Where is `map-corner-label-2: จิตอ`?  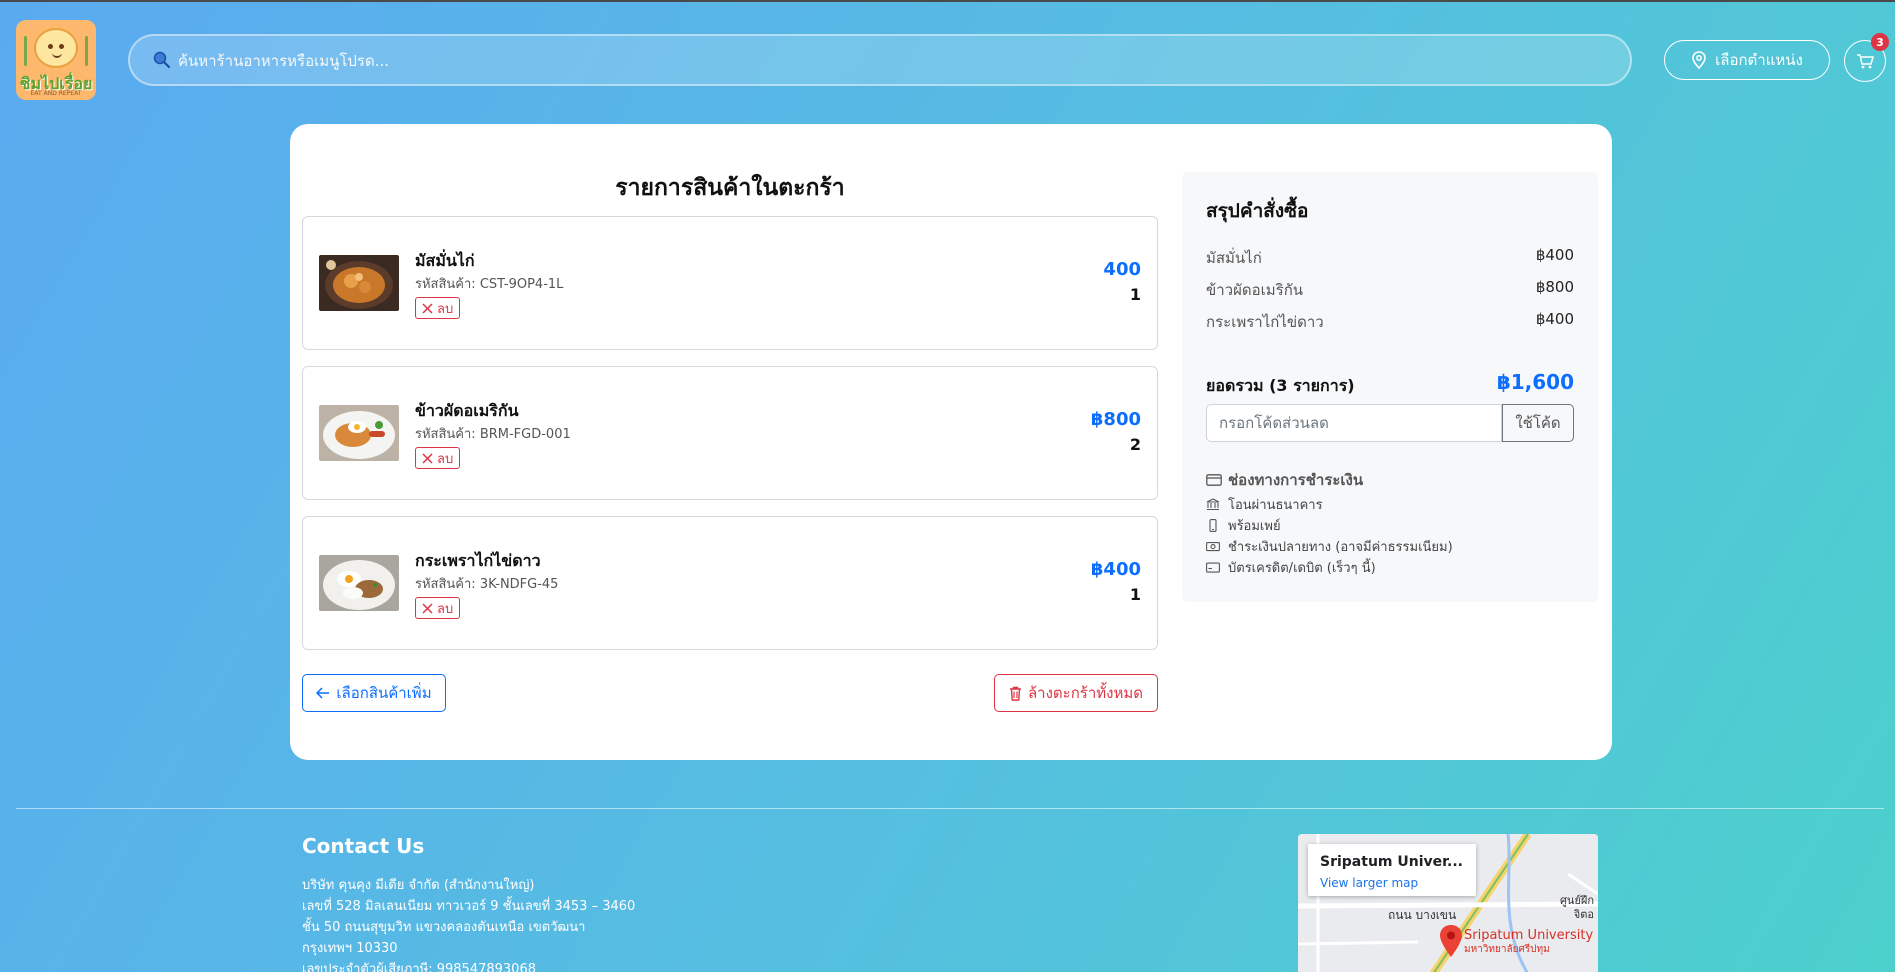 map-corner-label-2: จิตอ is located at coordinates (1583, 914).